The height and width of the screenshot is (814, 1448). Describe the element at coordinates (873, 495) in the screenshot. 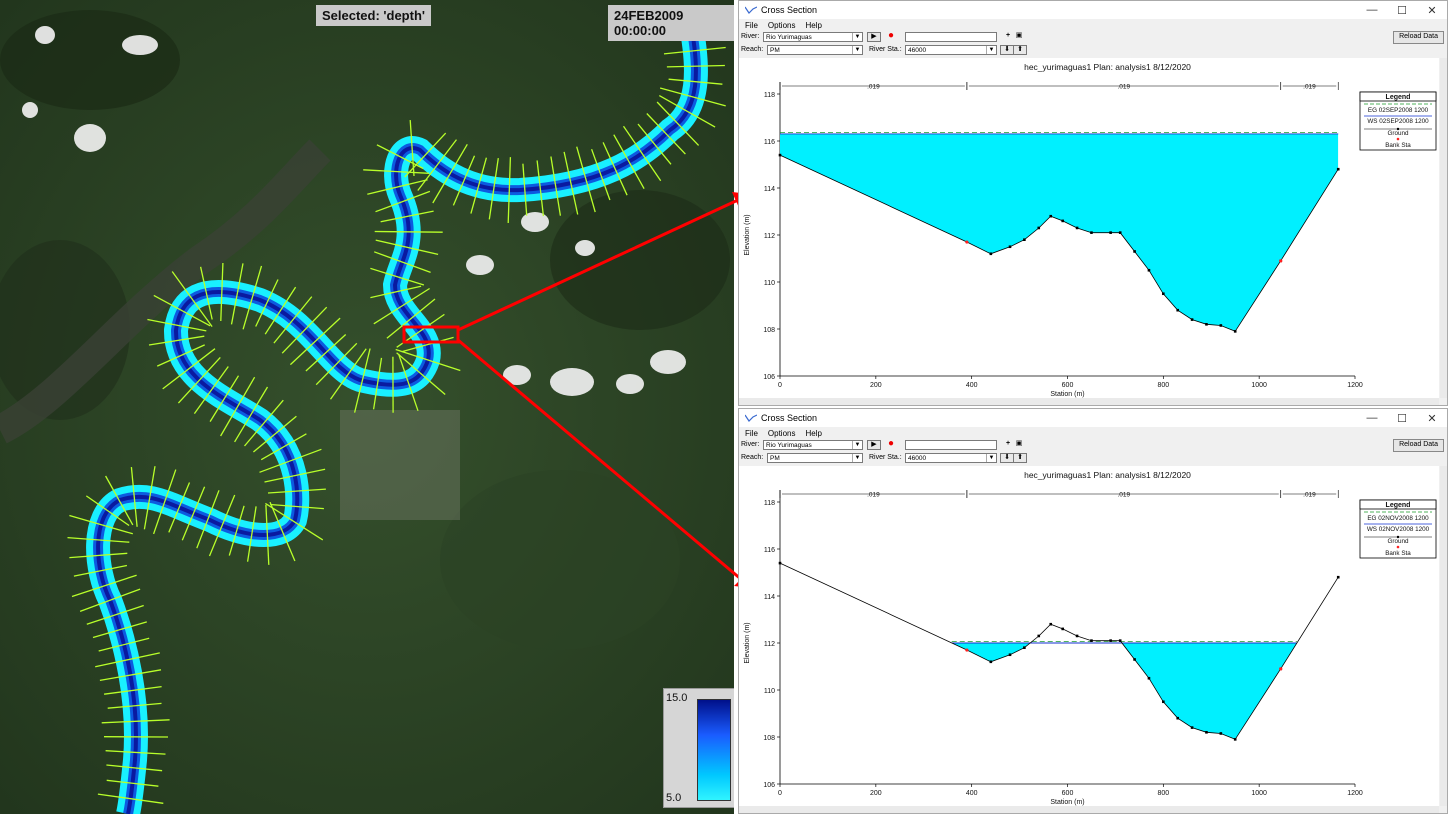

I see `manning-n-label: .019` at that location.